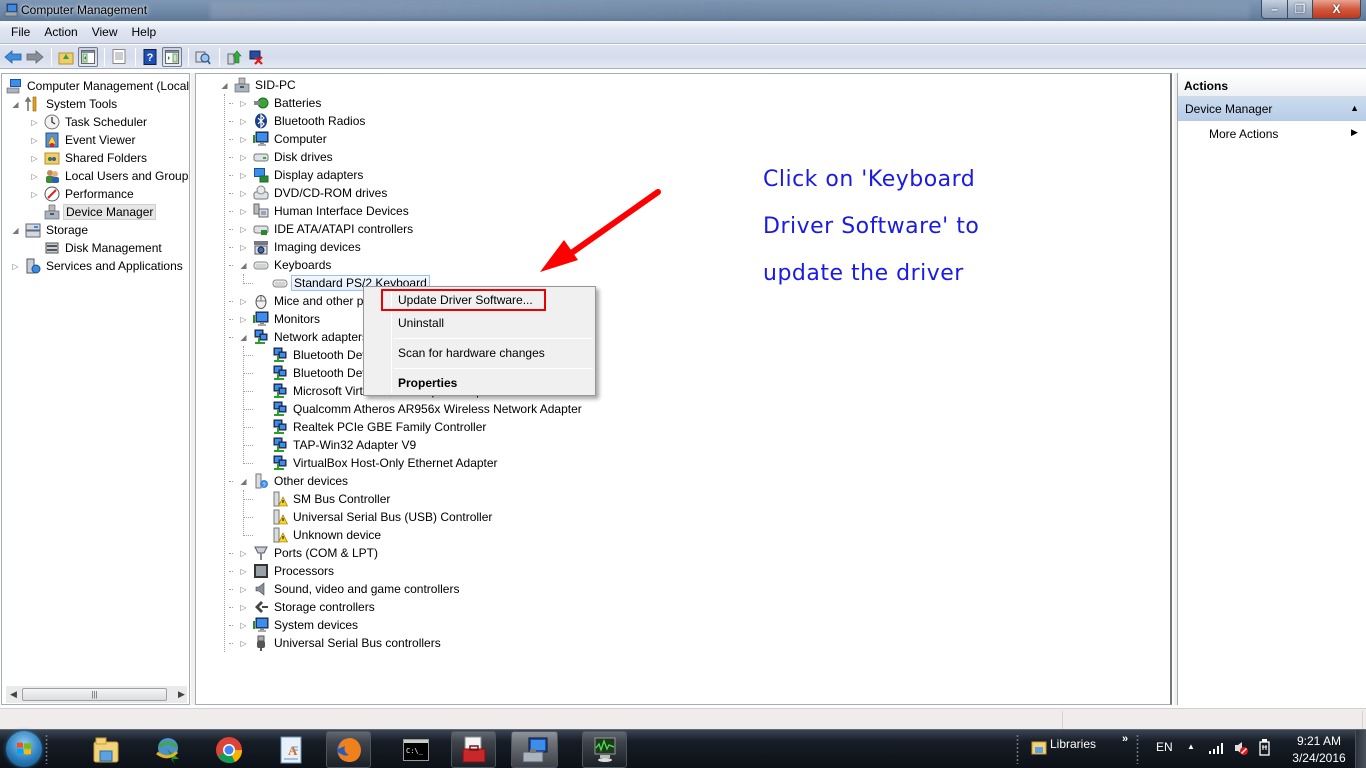  I want to click on update-driver-button, so click(234, 57).